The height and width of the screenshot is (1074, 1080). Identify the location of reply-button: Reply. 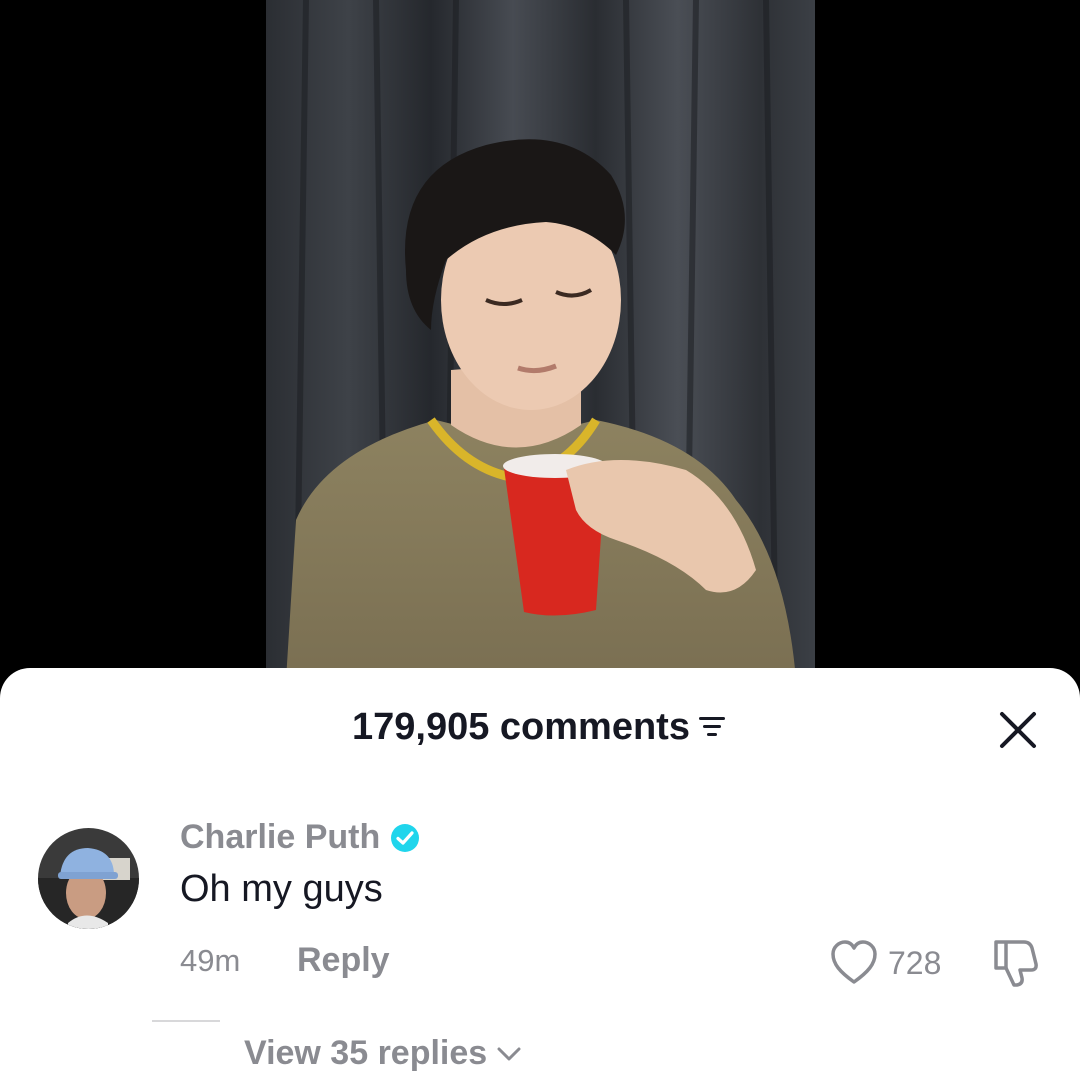
(343, 960).